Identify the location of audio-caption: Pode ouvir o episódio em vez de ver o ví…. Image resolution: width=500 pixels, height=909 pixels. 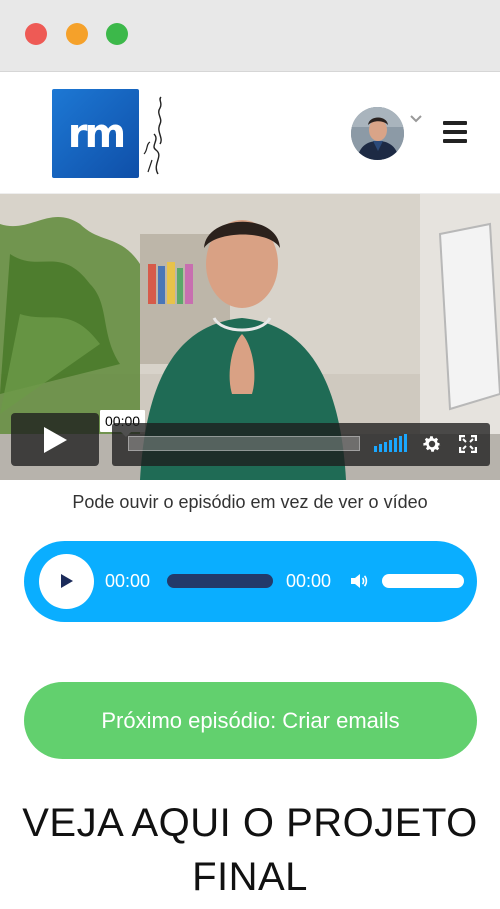
(250, 502).